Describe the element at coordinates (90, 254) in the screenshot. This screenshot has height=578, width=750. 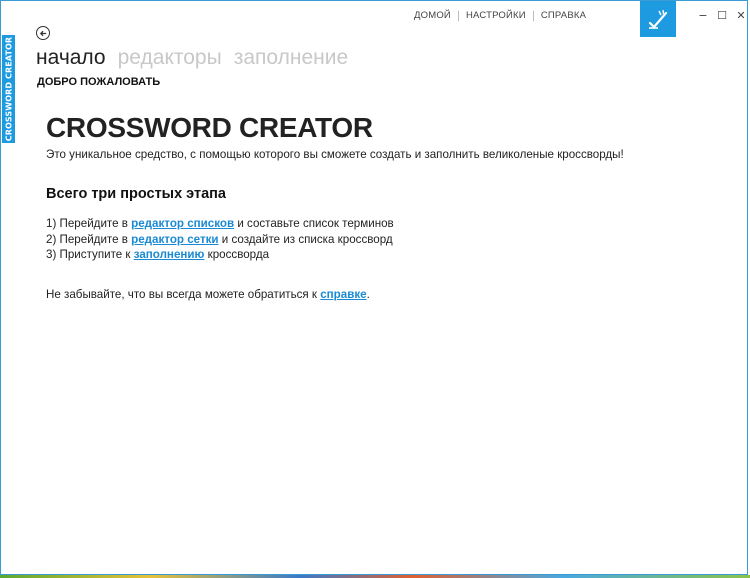
I see `step-text: 3) Приступите к` at that location.